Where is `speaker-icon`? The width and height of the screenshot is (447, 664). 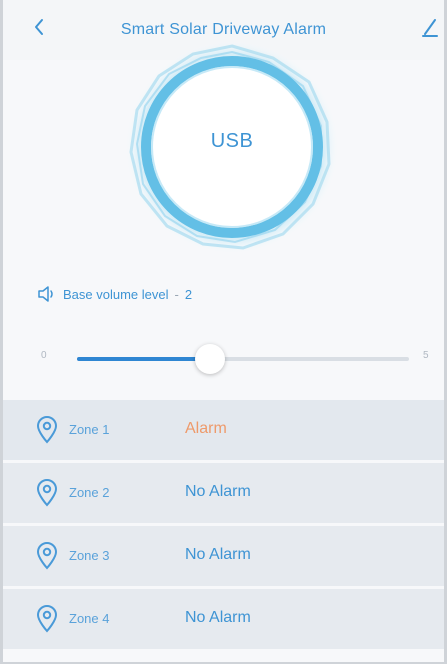
speaker-icon is located at coordinates (45, 294).